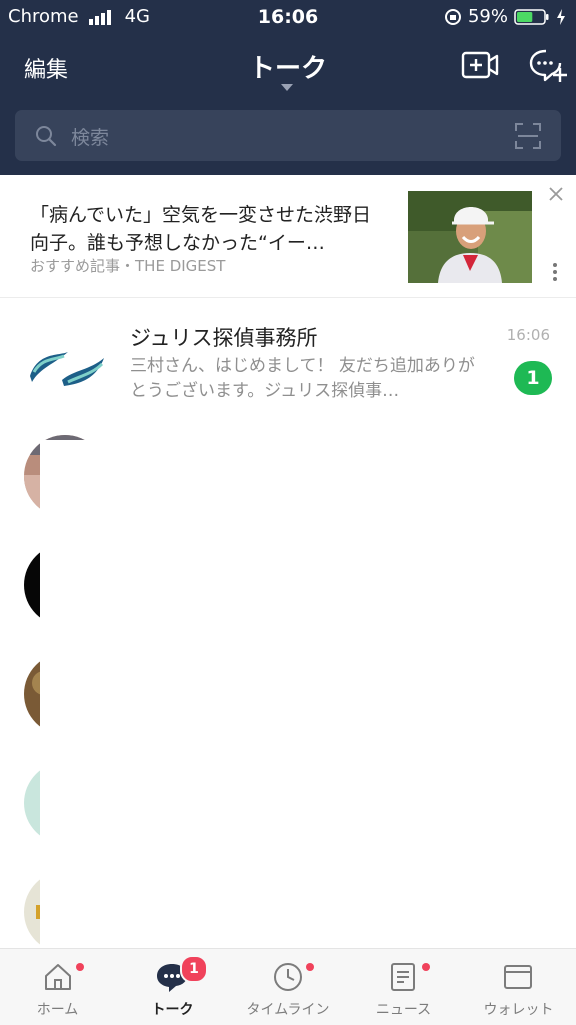 This screenshot has height=1025, width=576. I want to click on tab-bar: ホーム 1 トーク タイムライン ニュース ウォレット, so click(288, 986).